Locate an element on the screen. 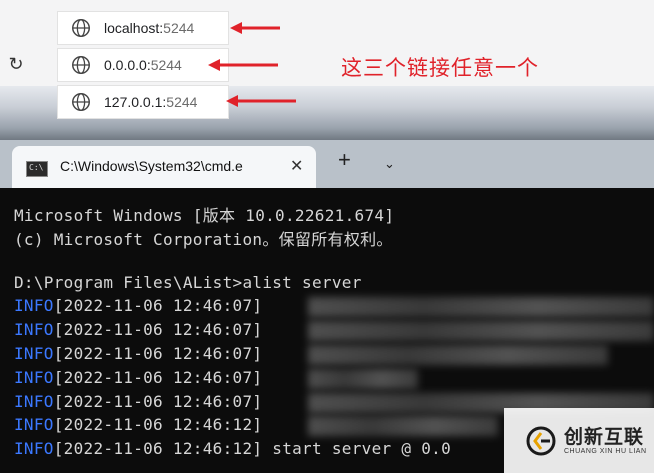 This screenshot has width=654, height=473. refresh-icon: ↻ is located at coordinates (16, 64).